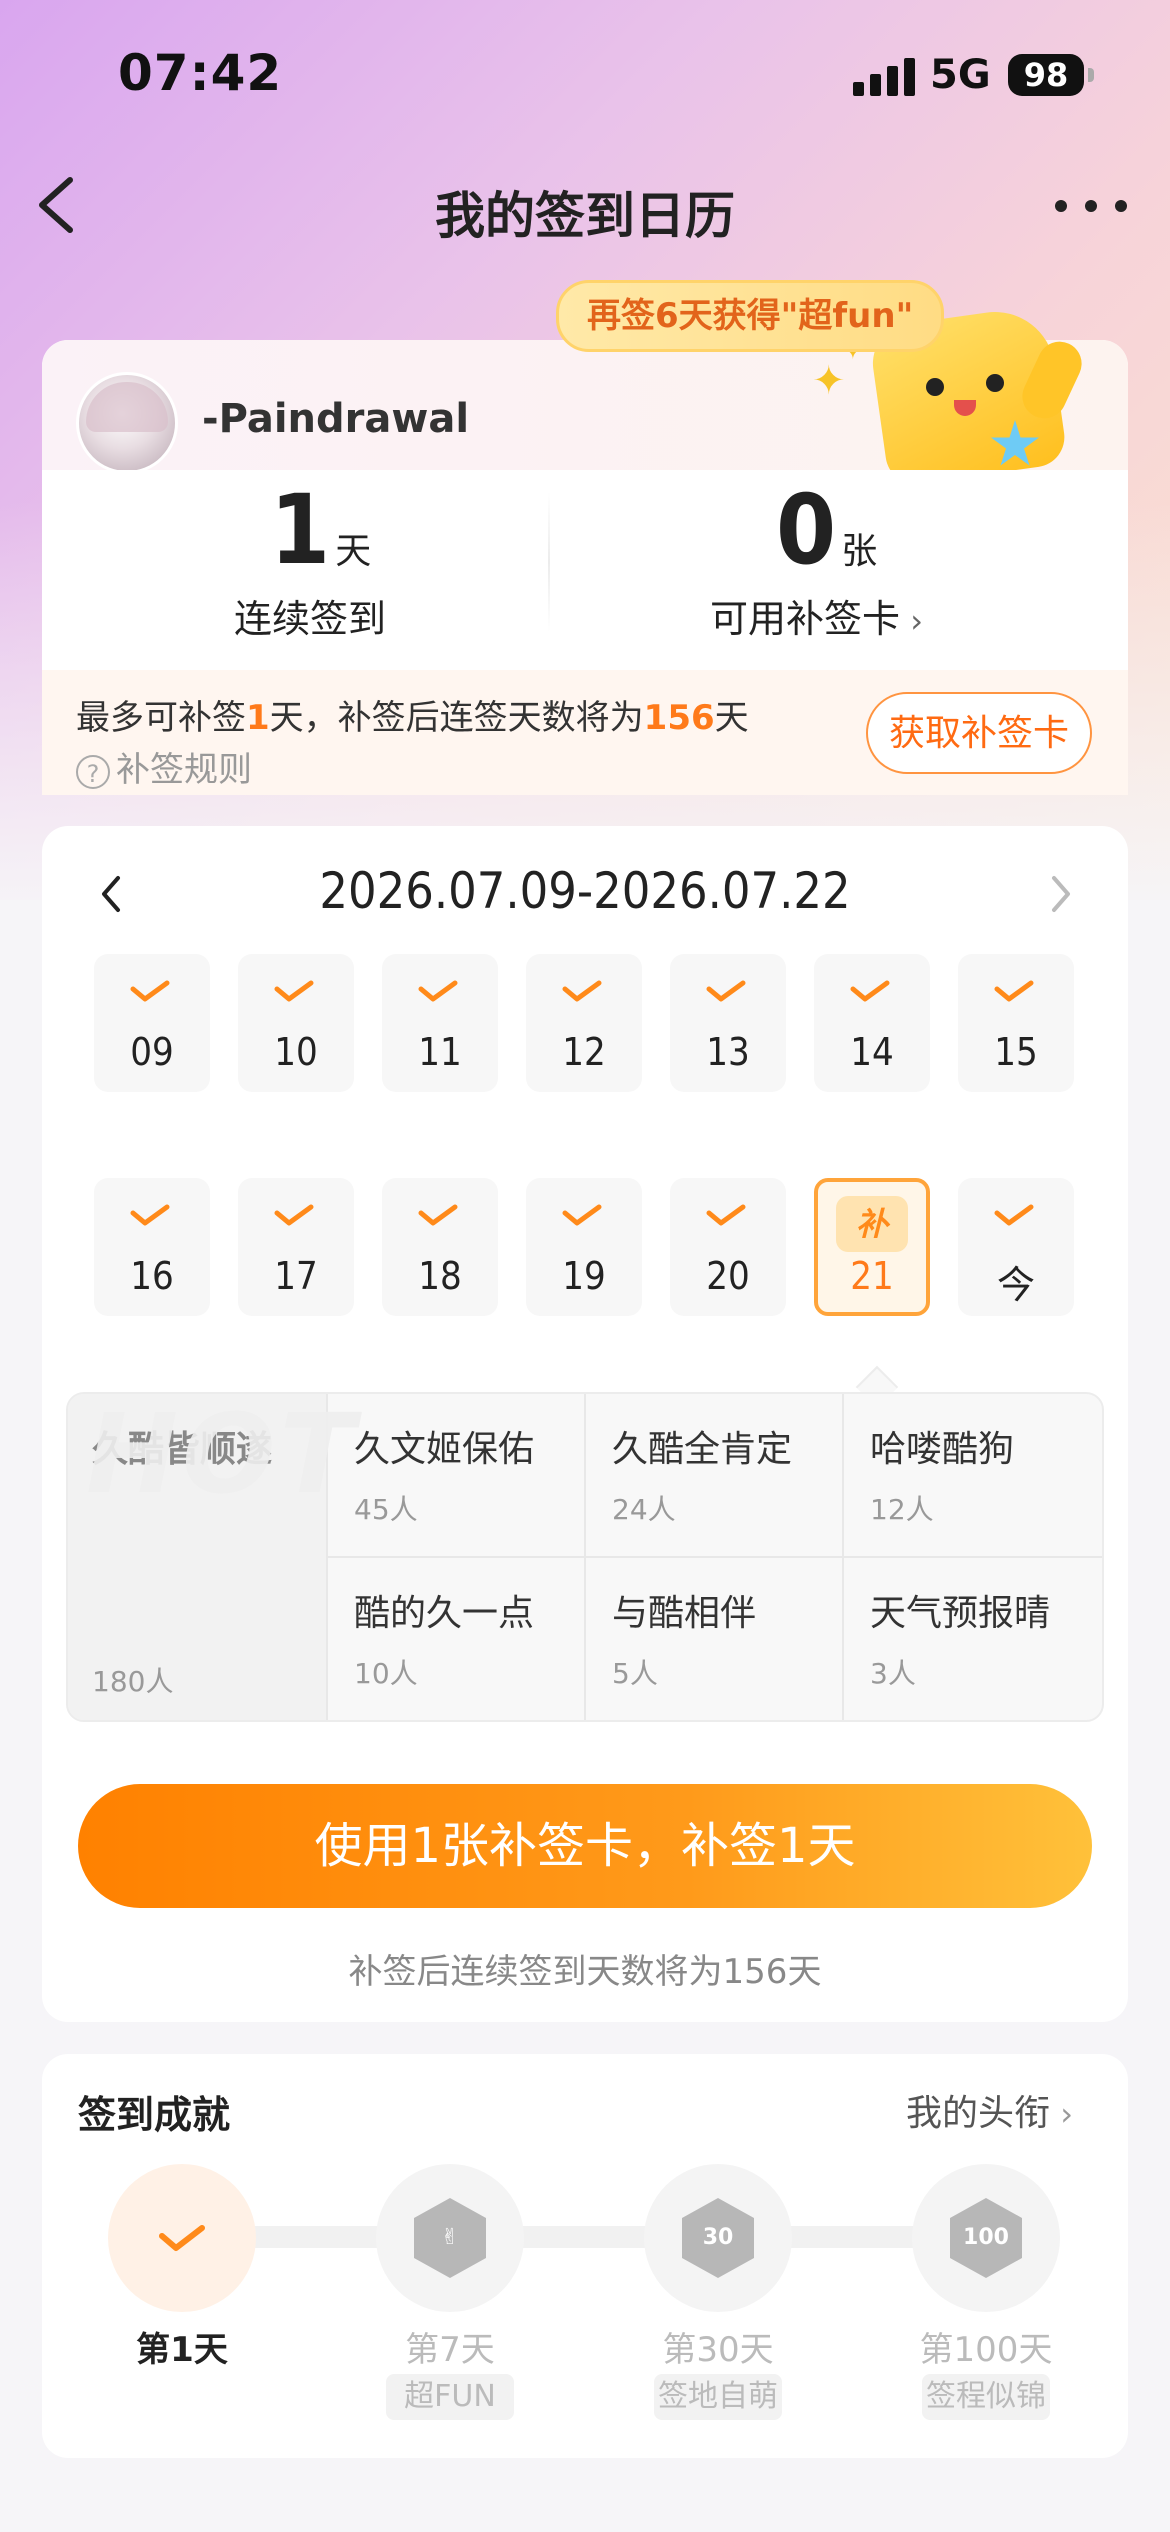  I want to click on achievement-badge-locked: 100, so click(986, 2238).